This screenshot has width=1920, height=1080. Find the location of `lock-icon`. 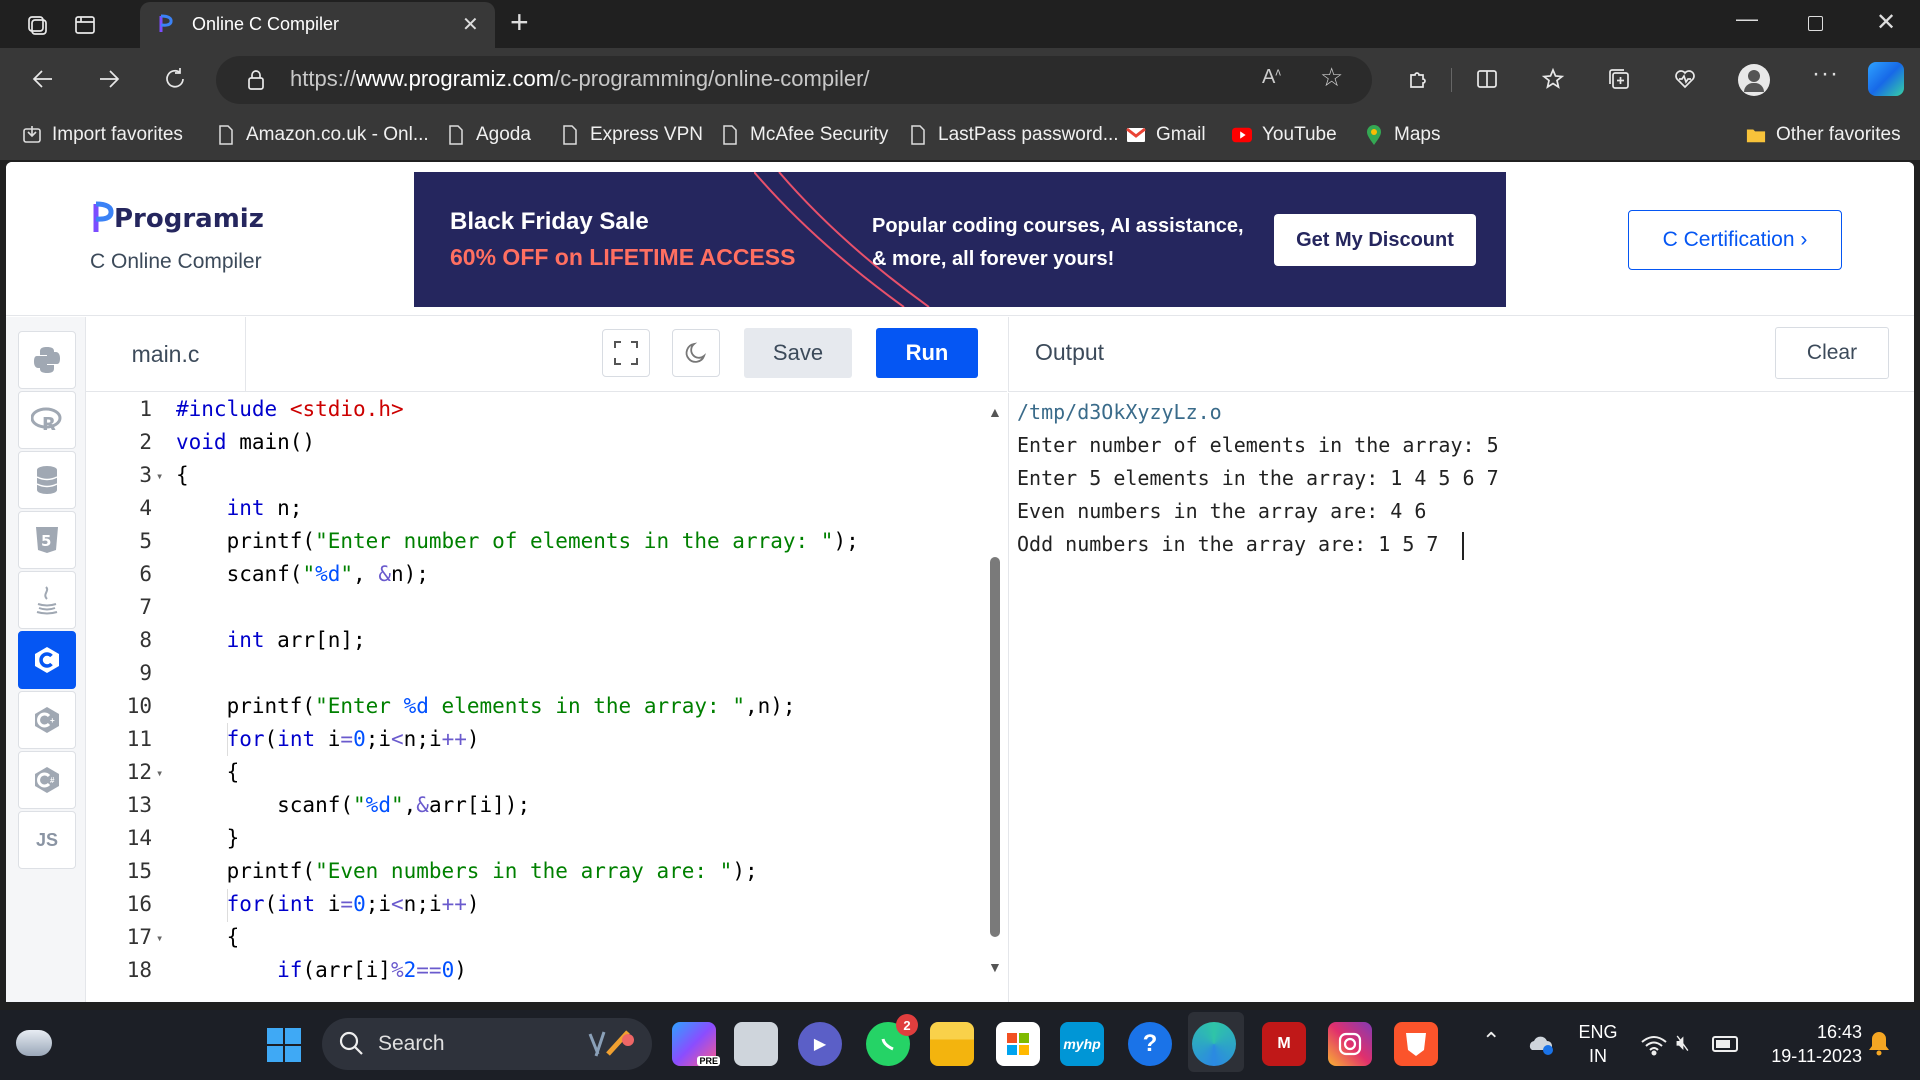

lock-icon is located at coordinates (256, 80).